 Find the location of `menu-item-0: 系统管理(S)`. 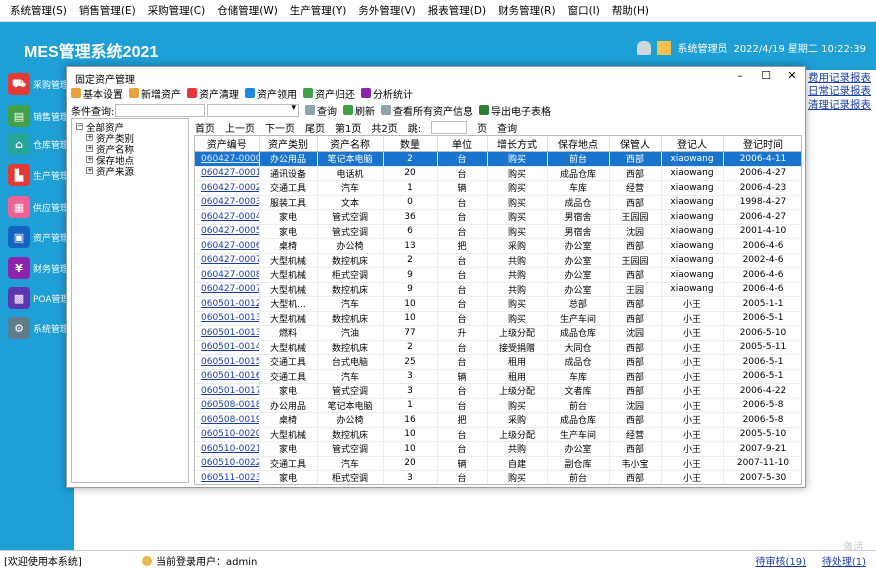

menu-item-0: 系统管理(S) is located at coordinates (38, 10).